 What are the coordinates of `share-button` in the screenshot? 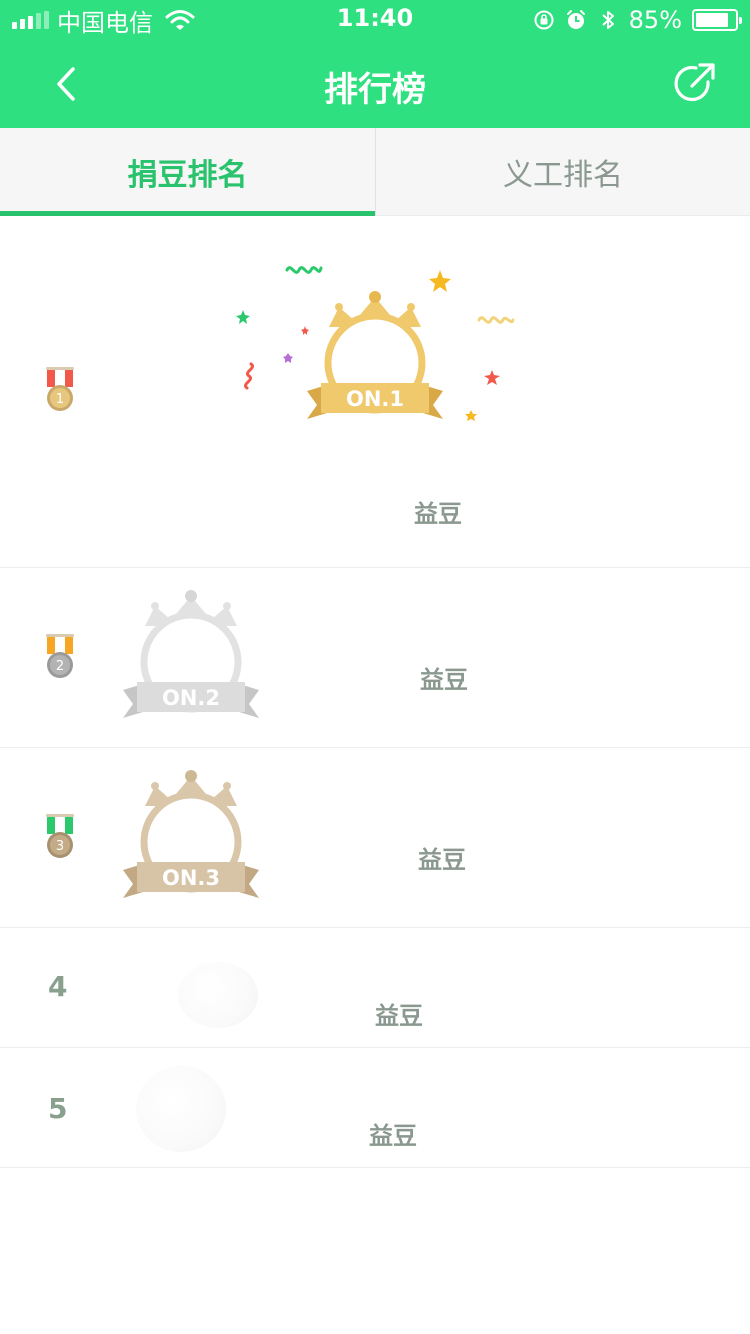 It's located at (694, 84).